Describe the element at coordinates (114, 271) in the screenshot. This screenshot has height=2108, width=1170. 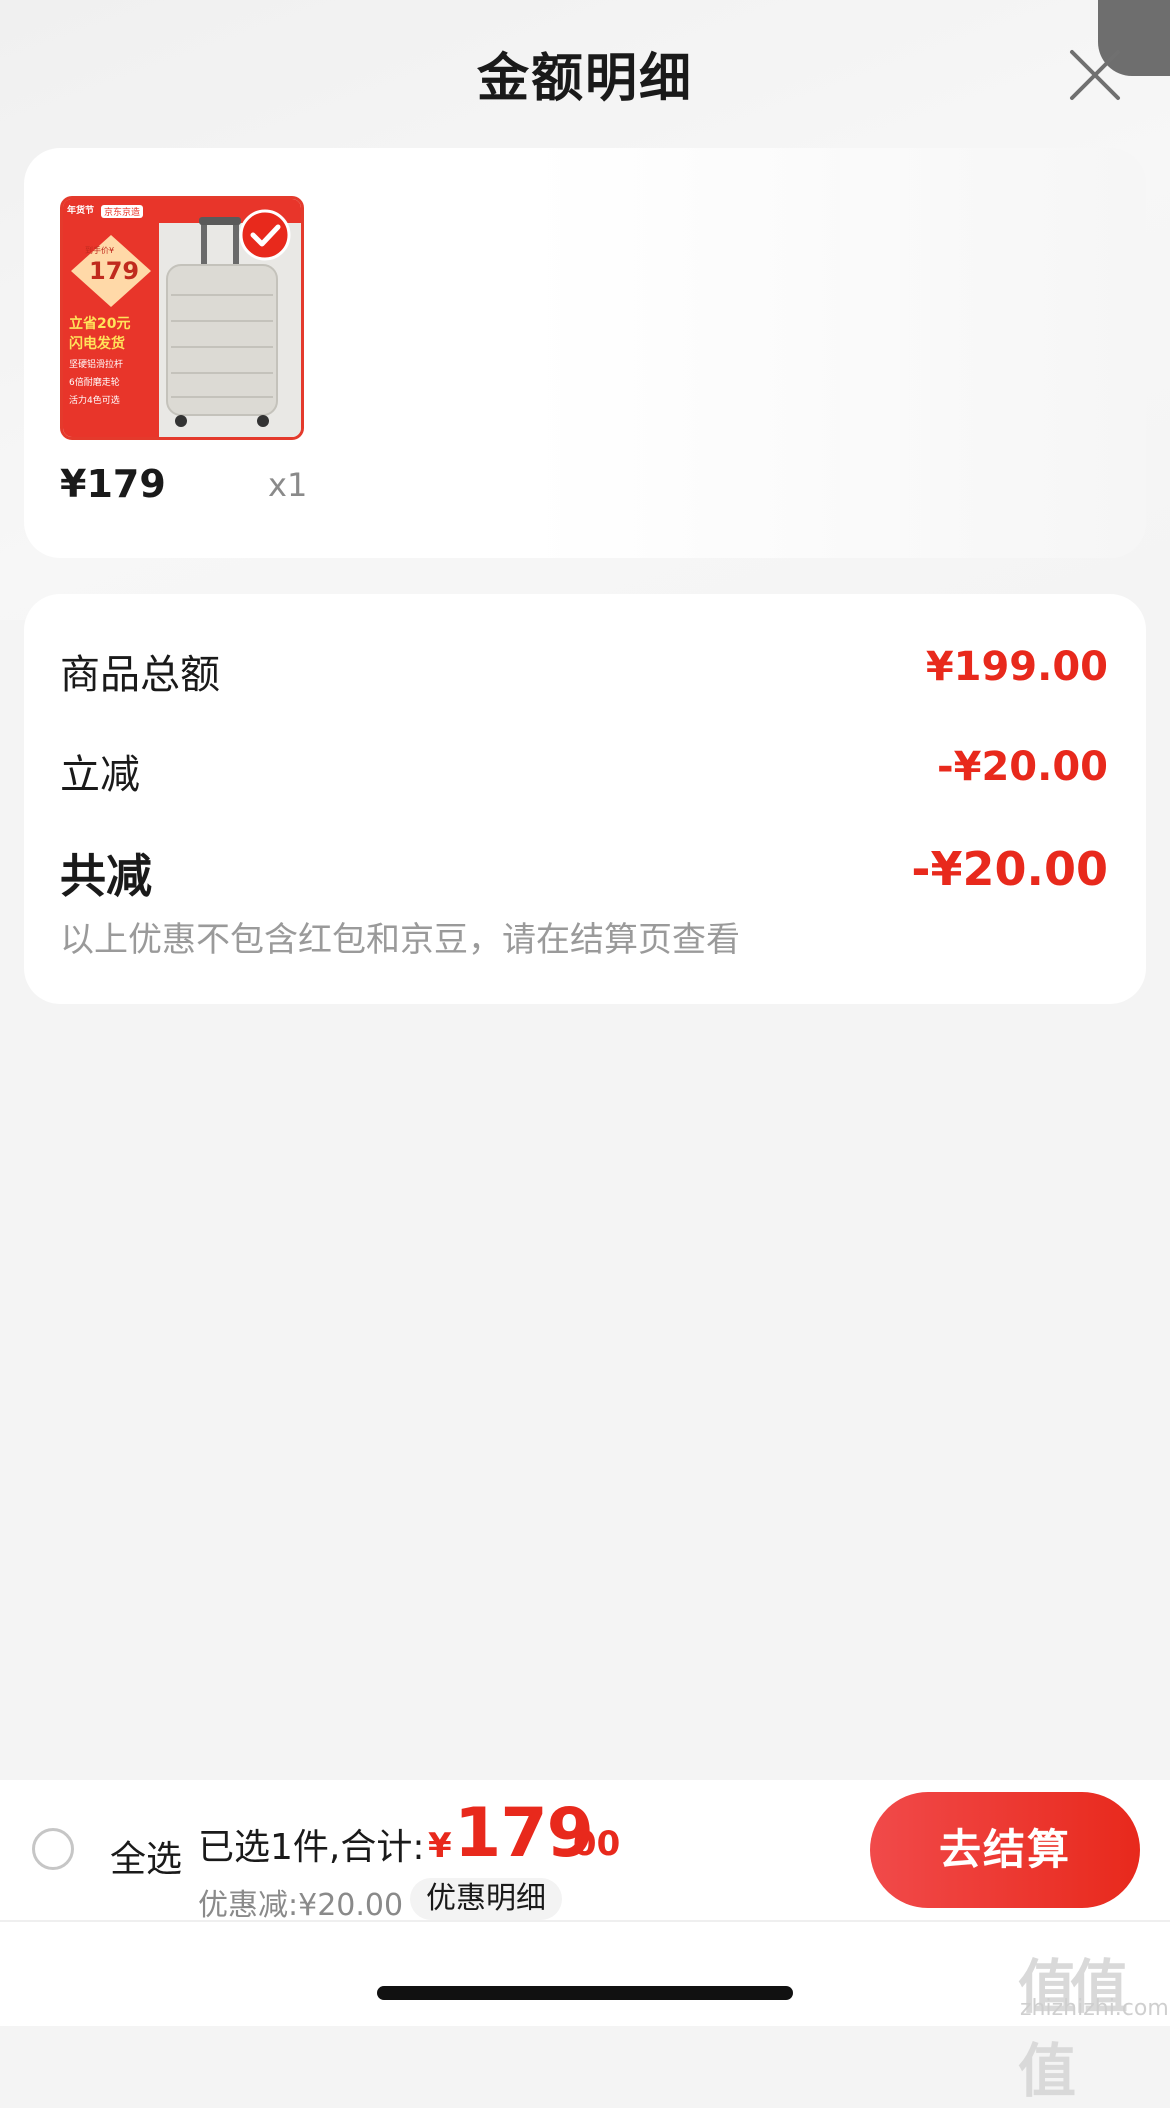
I see `image-tag-price: 179` at that location.